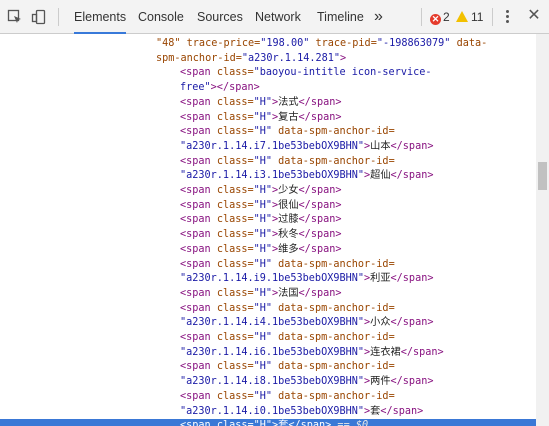 Image resolution: width=549 pixels, height=426 pixels. Describe the element at coordinates (469, 17) in the screenshot. I see `warning-counter: 11` at that location.